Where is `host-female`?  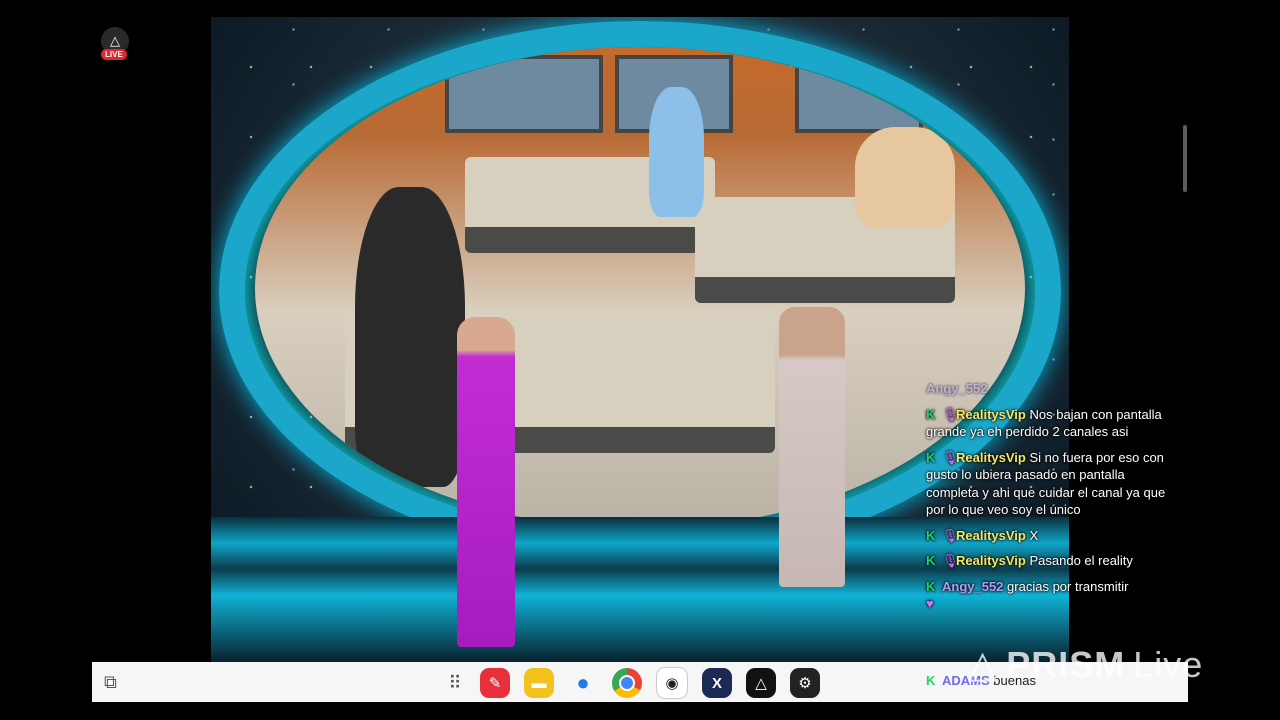 host-female is located at coordinates (486, 482).